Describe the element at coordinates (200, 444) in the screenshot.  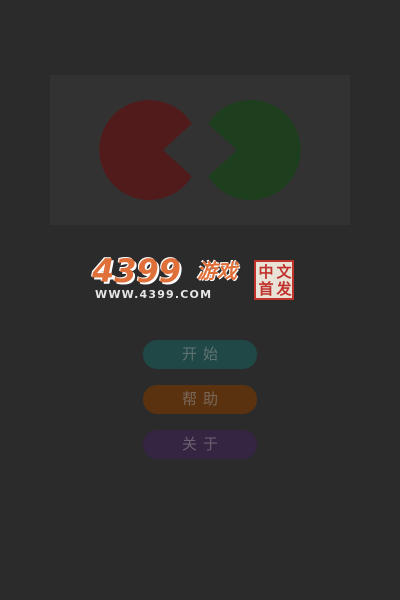
I see `about-button: 关于` at that location.